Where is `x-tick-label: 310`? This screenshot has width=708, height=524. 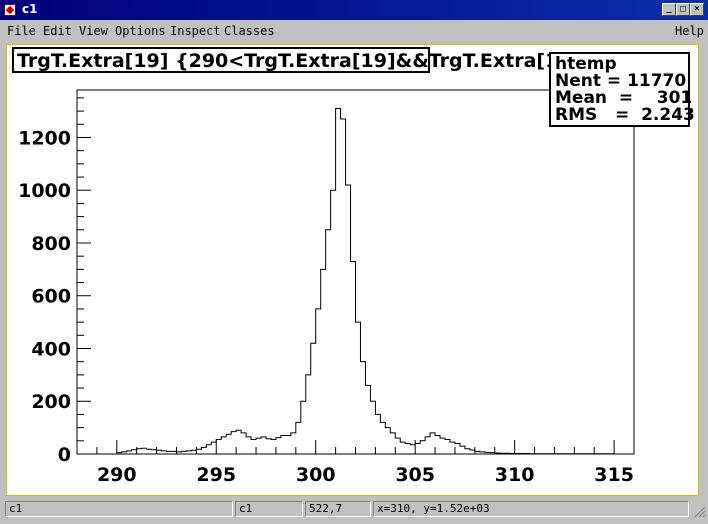 x-tick-label: 310 is located at coordinates (515, 475).